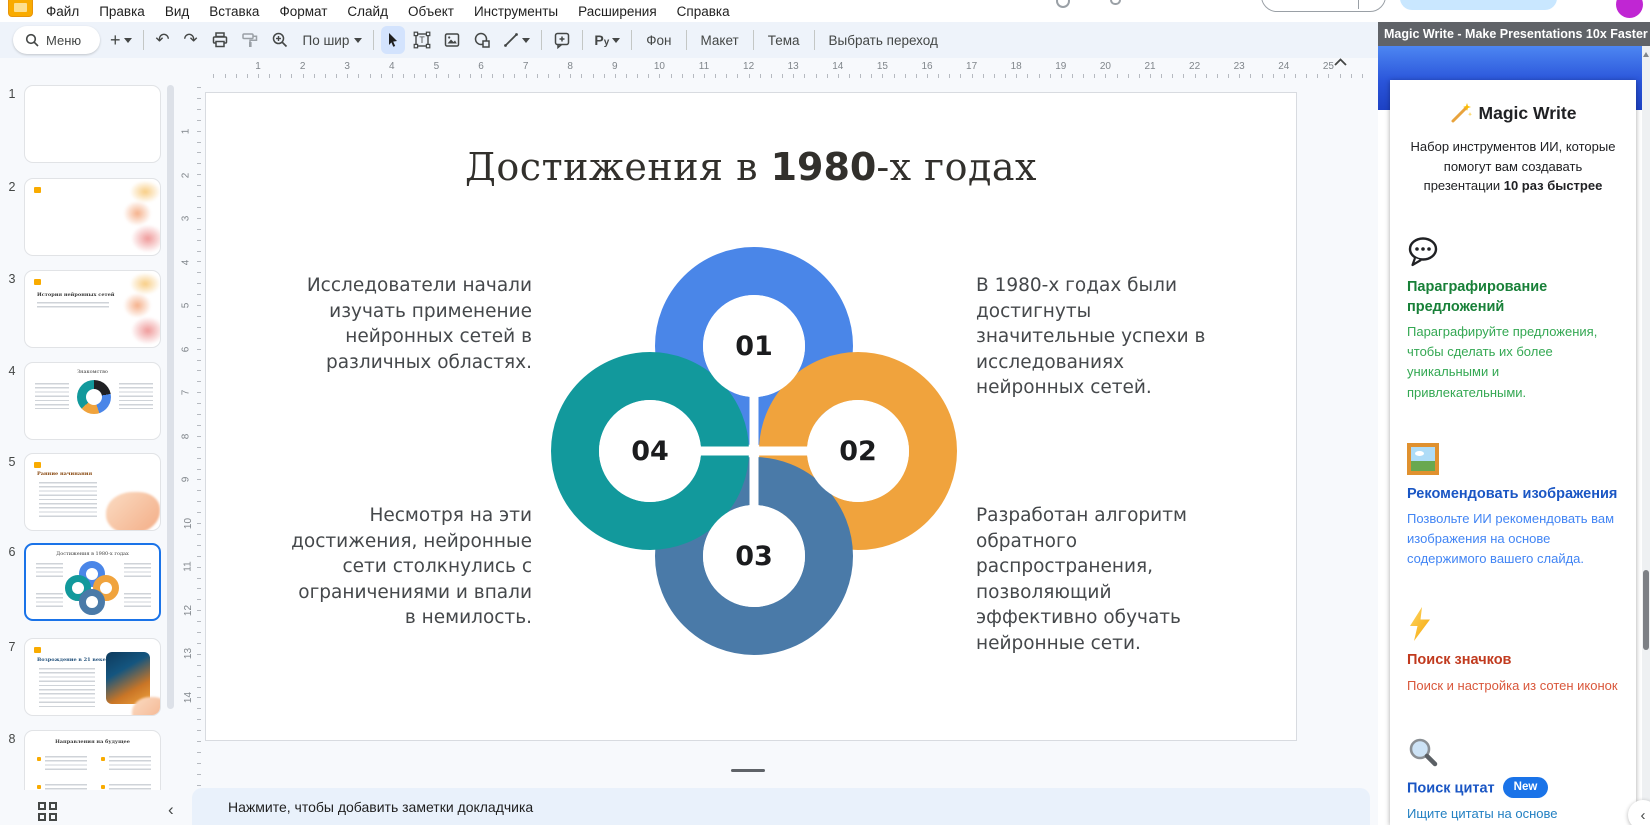  I want to click on paint-format-button, so click(250, 40).